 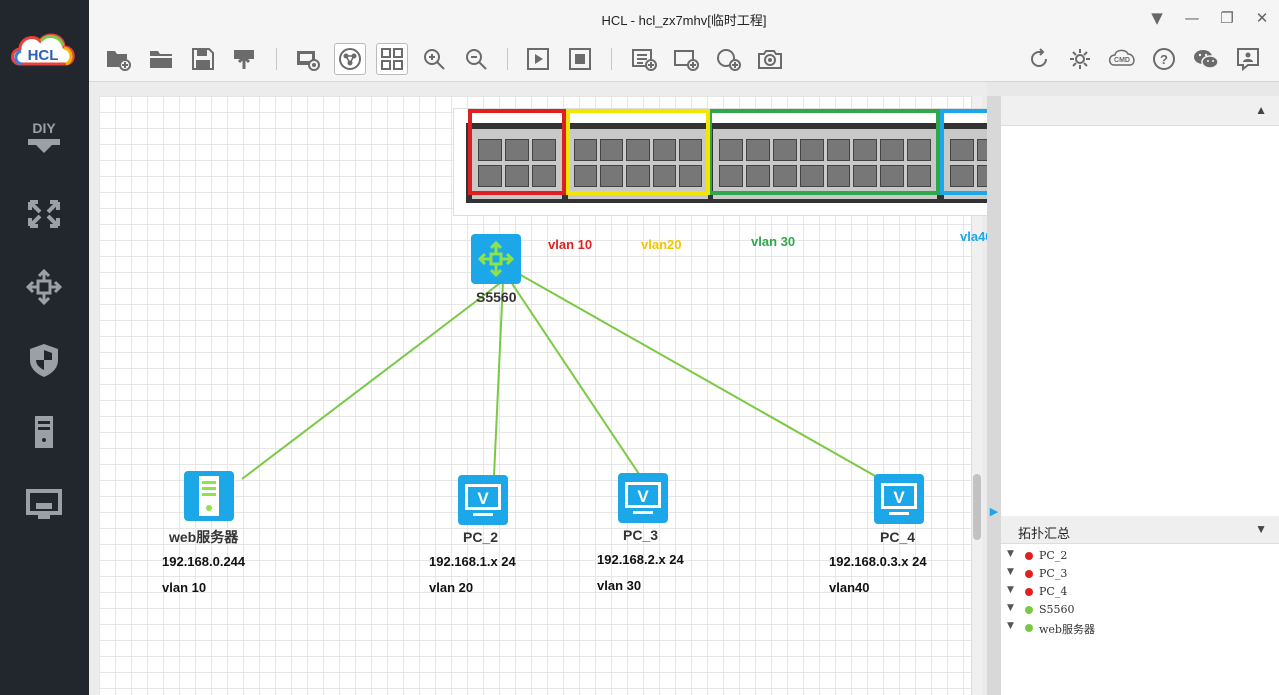 I want to click on collapse-up-icon: ▲, so click(x=1261, y=110).